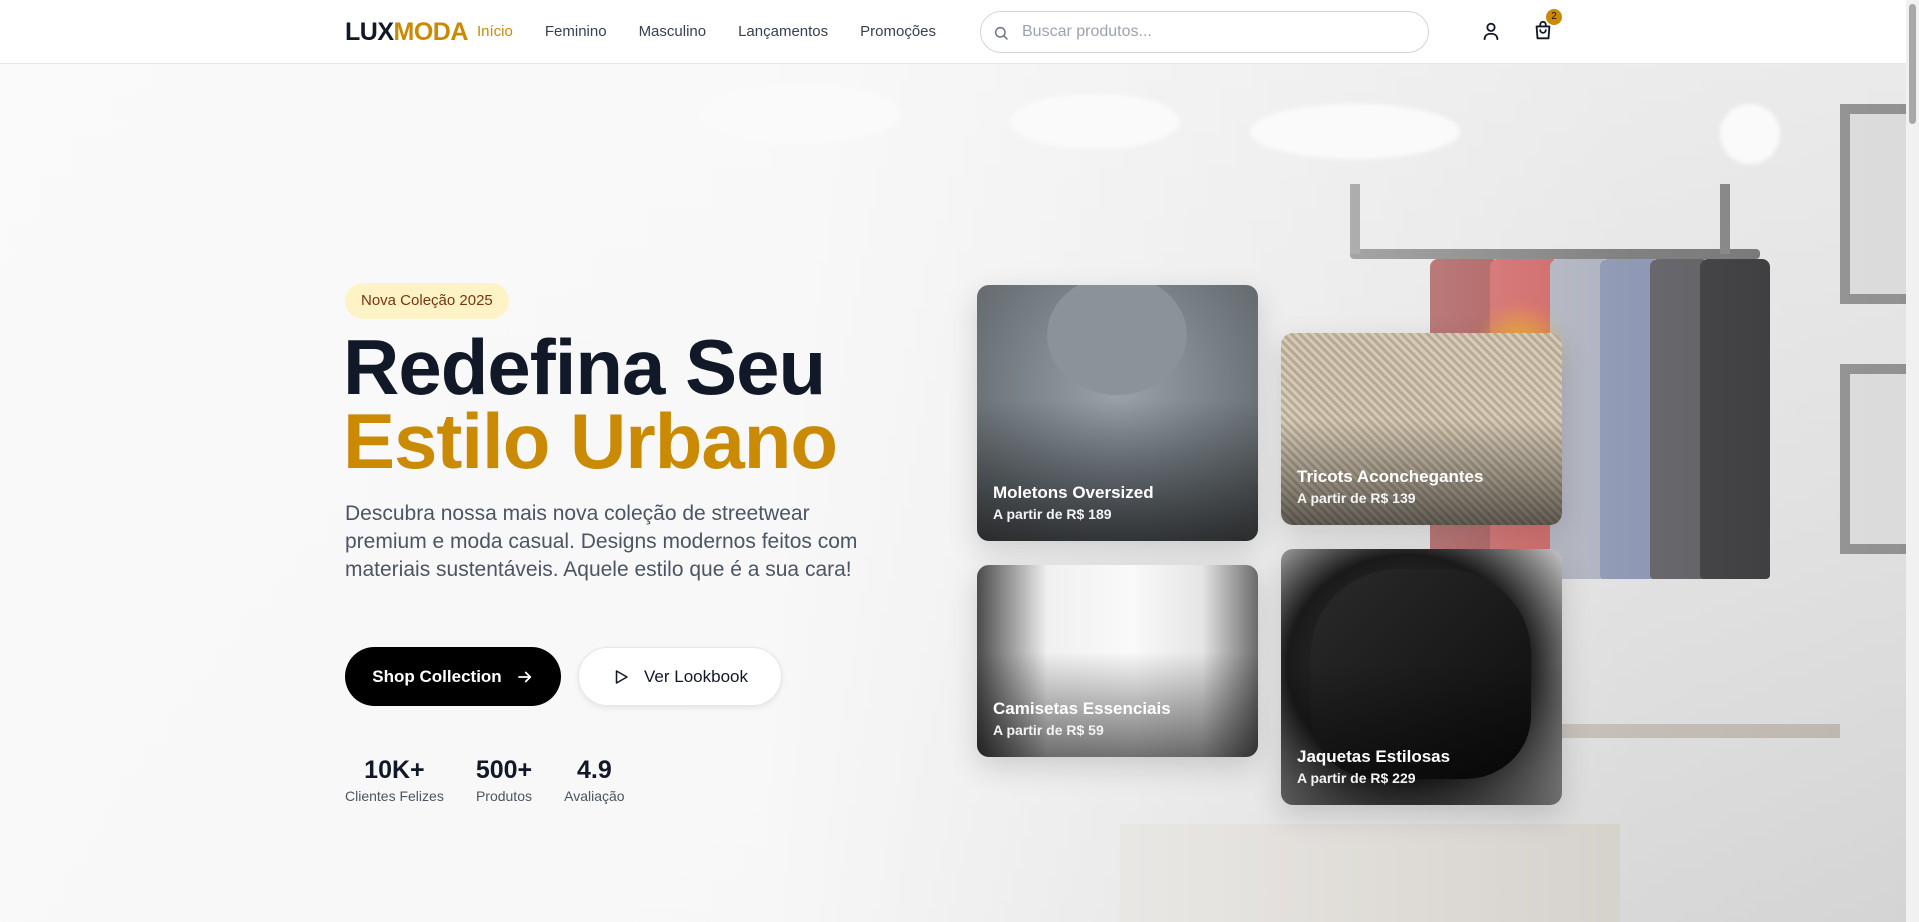  I want to click on nav-item-lancamentos: Lançamentos, so click(783, 31).